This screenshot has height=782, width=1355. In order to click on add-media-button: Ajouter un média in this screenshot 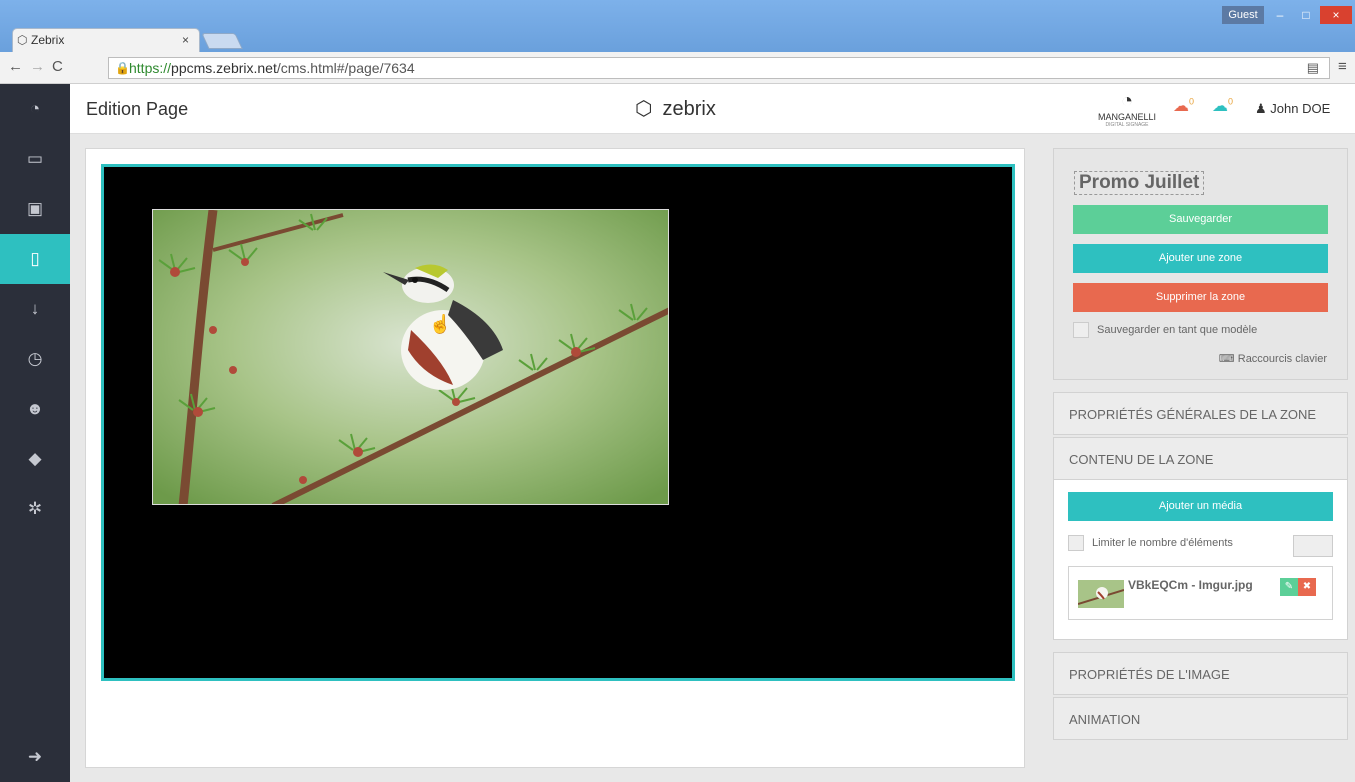, I will do `click(1200, 506)`.